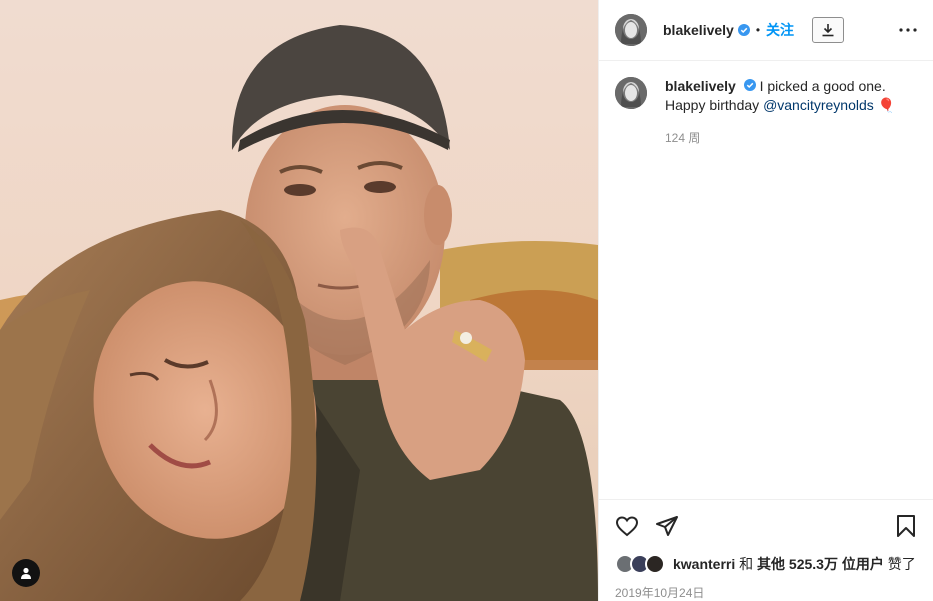 This screenshot has width=933, height=601. I want to click on liker-avatars, so click(641, 564).